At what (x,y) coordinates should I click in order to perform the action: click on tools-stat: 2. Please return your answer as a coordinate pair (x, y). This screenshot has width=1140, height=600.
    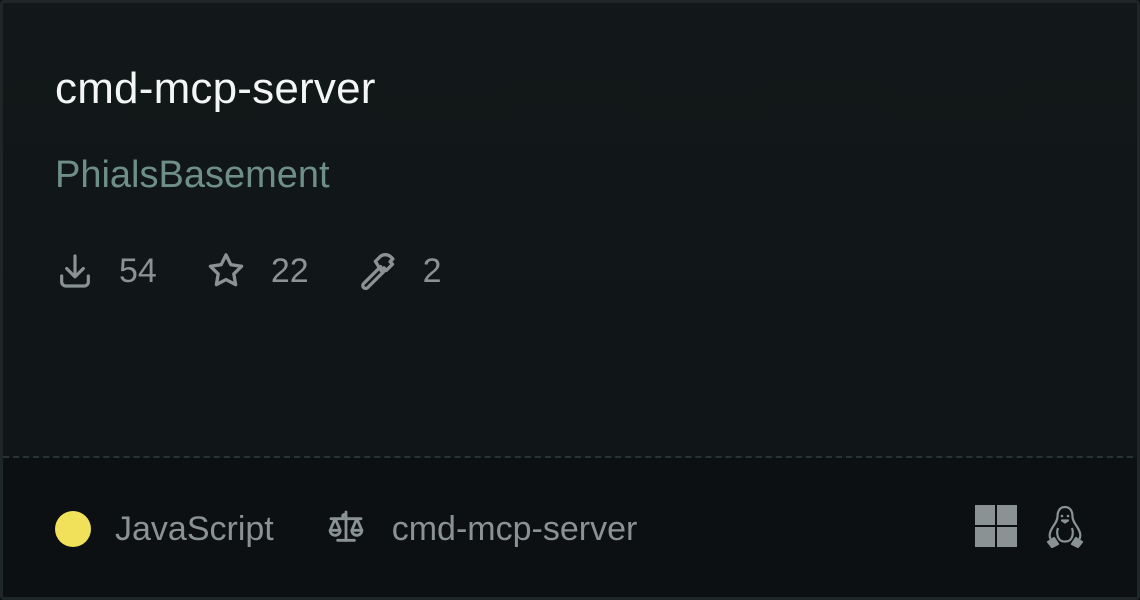
    Looking at the image, I should click on (399, 271).